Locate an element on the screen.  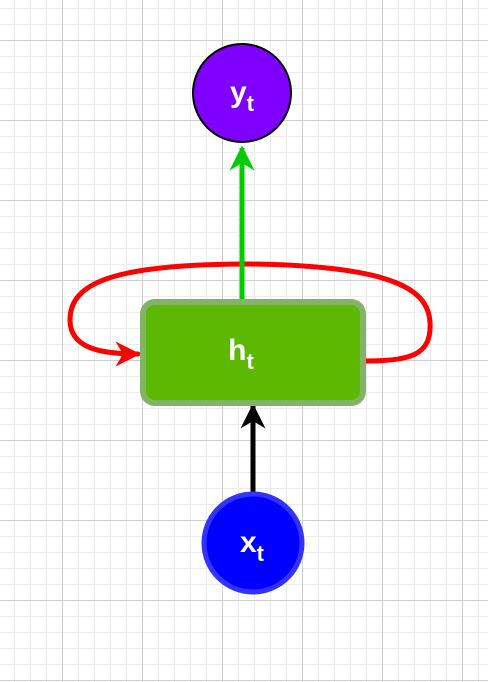
output-node: yt is located at coordinates (242, 93).